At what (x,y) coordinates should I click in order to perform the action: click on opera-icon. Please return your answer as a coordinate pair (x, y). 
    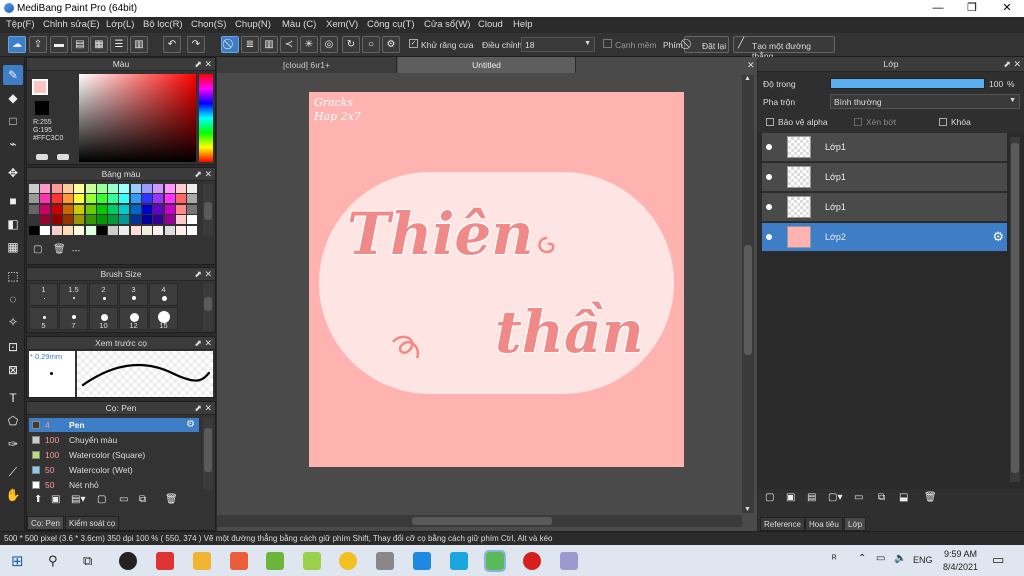
    Looking at the image, I should click on (532, 561).